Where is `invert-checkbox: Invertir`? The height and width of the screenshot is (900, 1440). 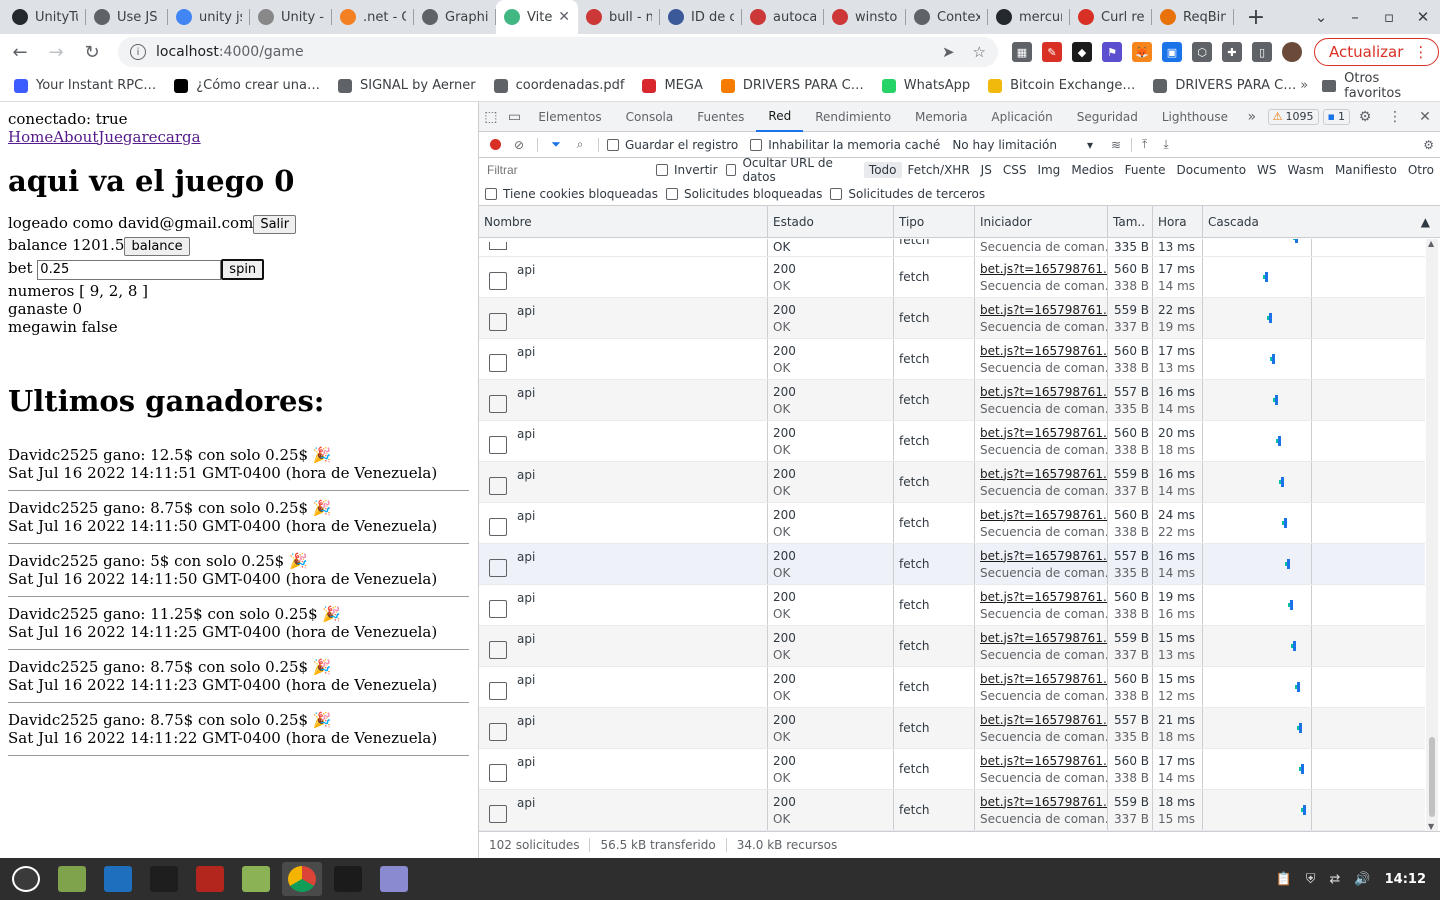 invert-checkbox: Invertir is located at coordinates (687, 170).